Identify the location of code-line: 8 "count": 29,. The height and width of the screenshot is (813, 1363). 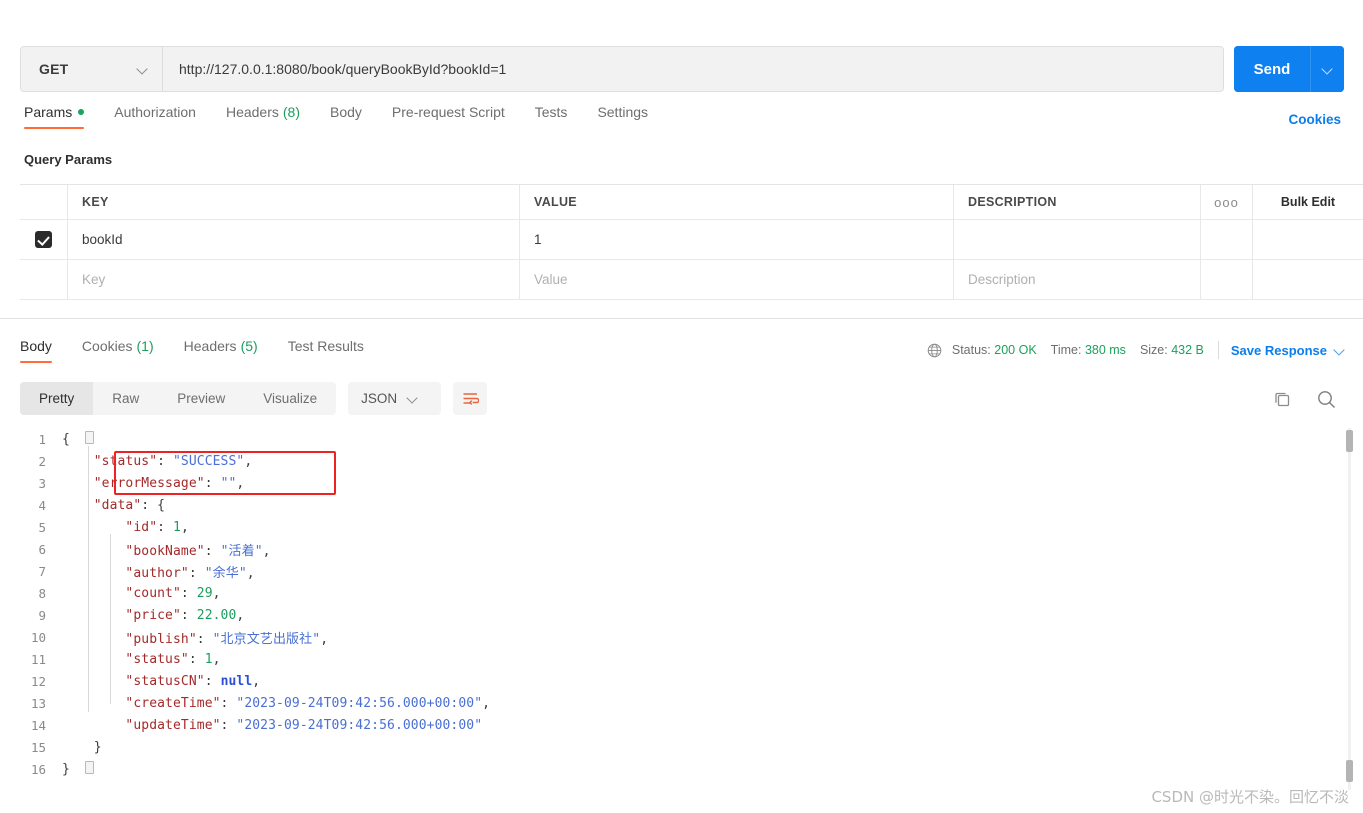
(681, 593).